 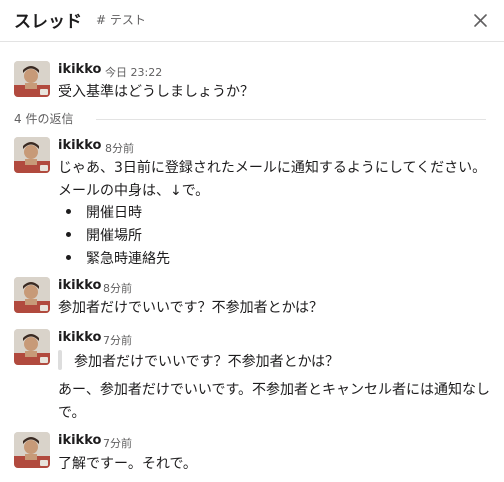 I want to click on list-item: 緊急時連絡先, so click(x=128, y=259).